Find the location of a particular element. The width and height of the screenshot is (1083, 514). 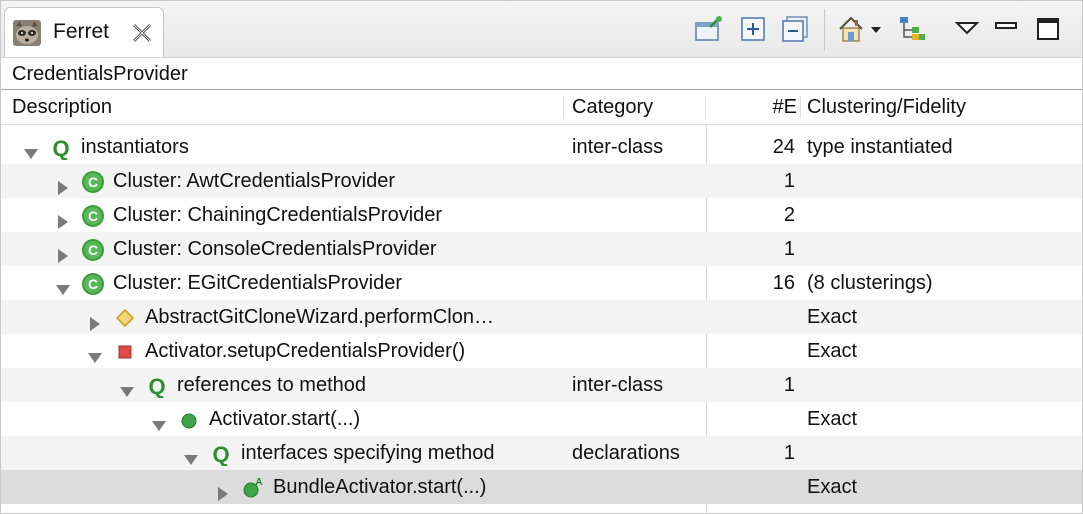

tab-label: Ferret is located at coordinates (81, 31).